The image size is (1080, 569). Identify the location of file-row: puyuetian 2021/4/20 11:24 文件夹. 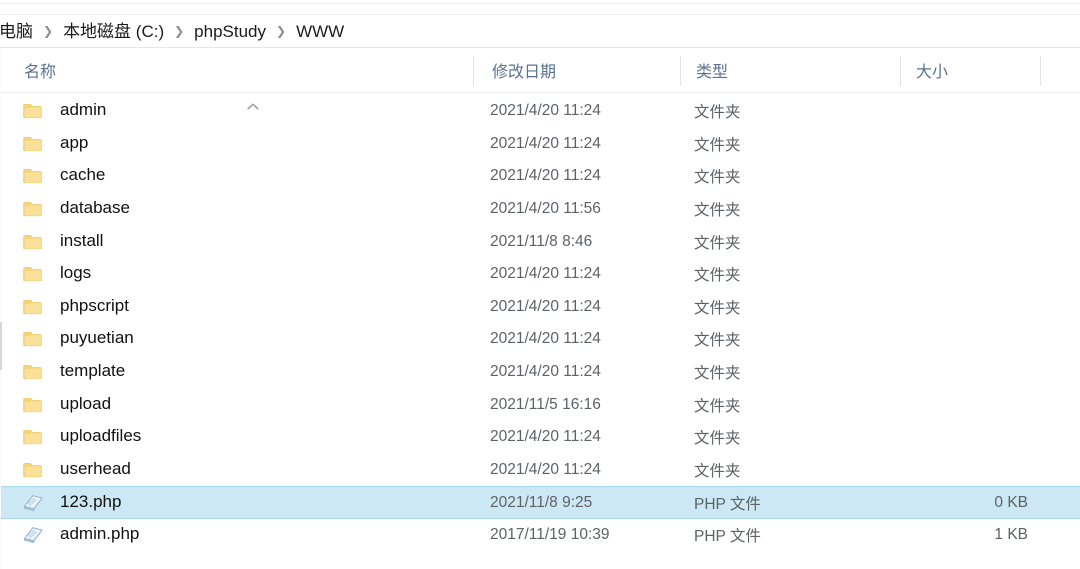
(540, 339).